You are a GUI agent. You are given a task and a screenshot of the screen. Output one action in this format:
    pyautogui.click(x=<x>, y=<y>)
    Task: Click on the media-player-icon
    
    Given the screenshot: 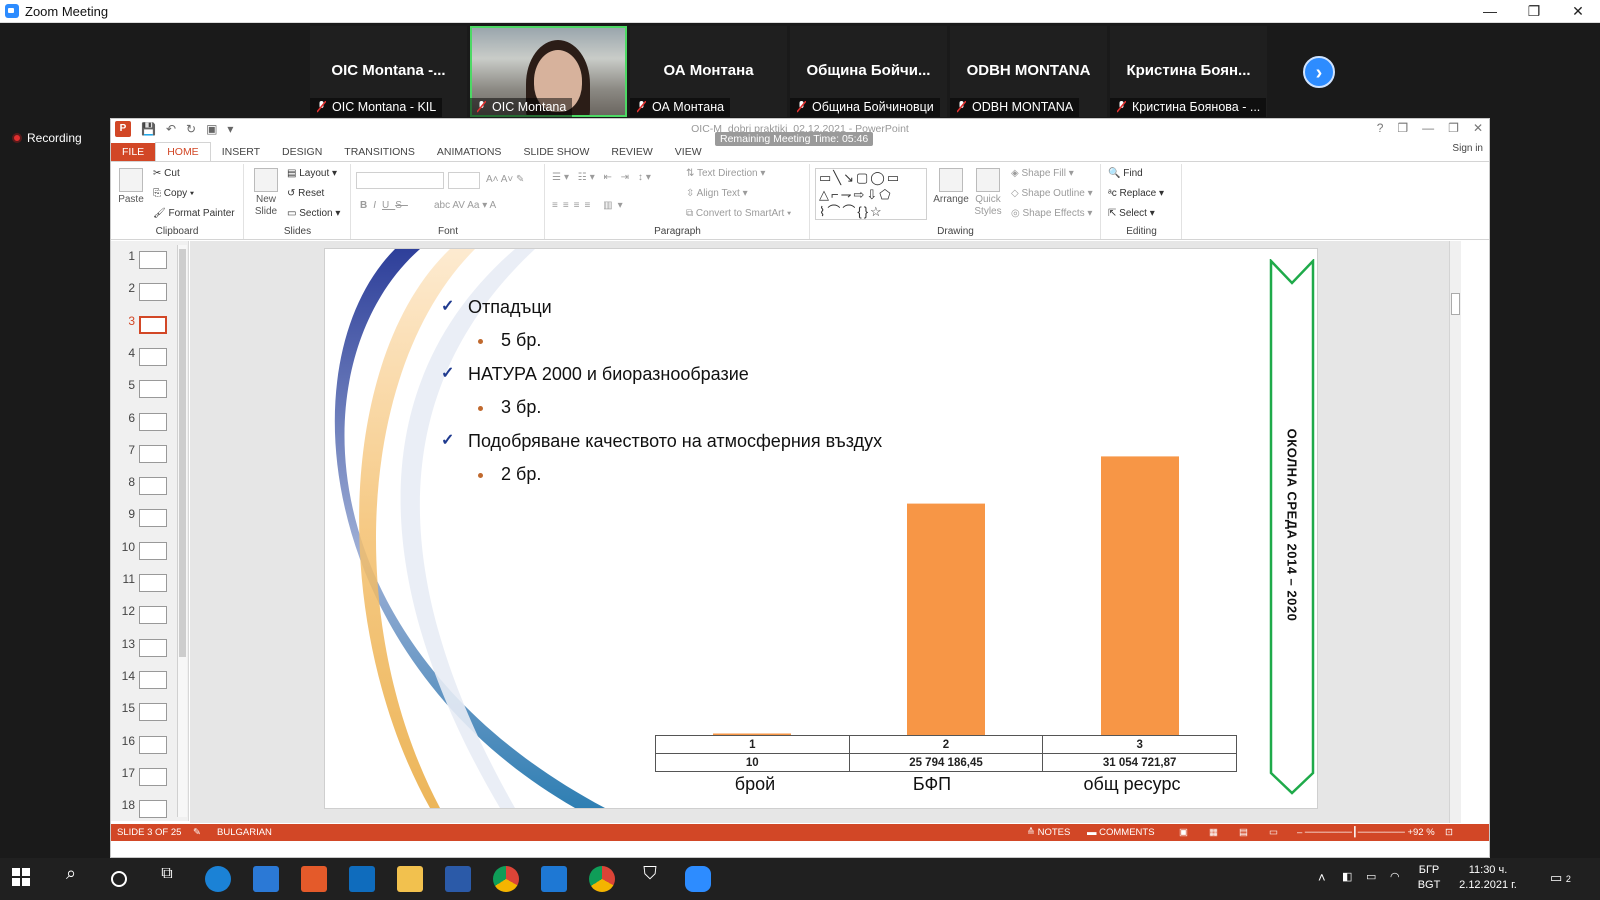 What is the action you would take?
    pyautogui.click(x=314, y=879)
    